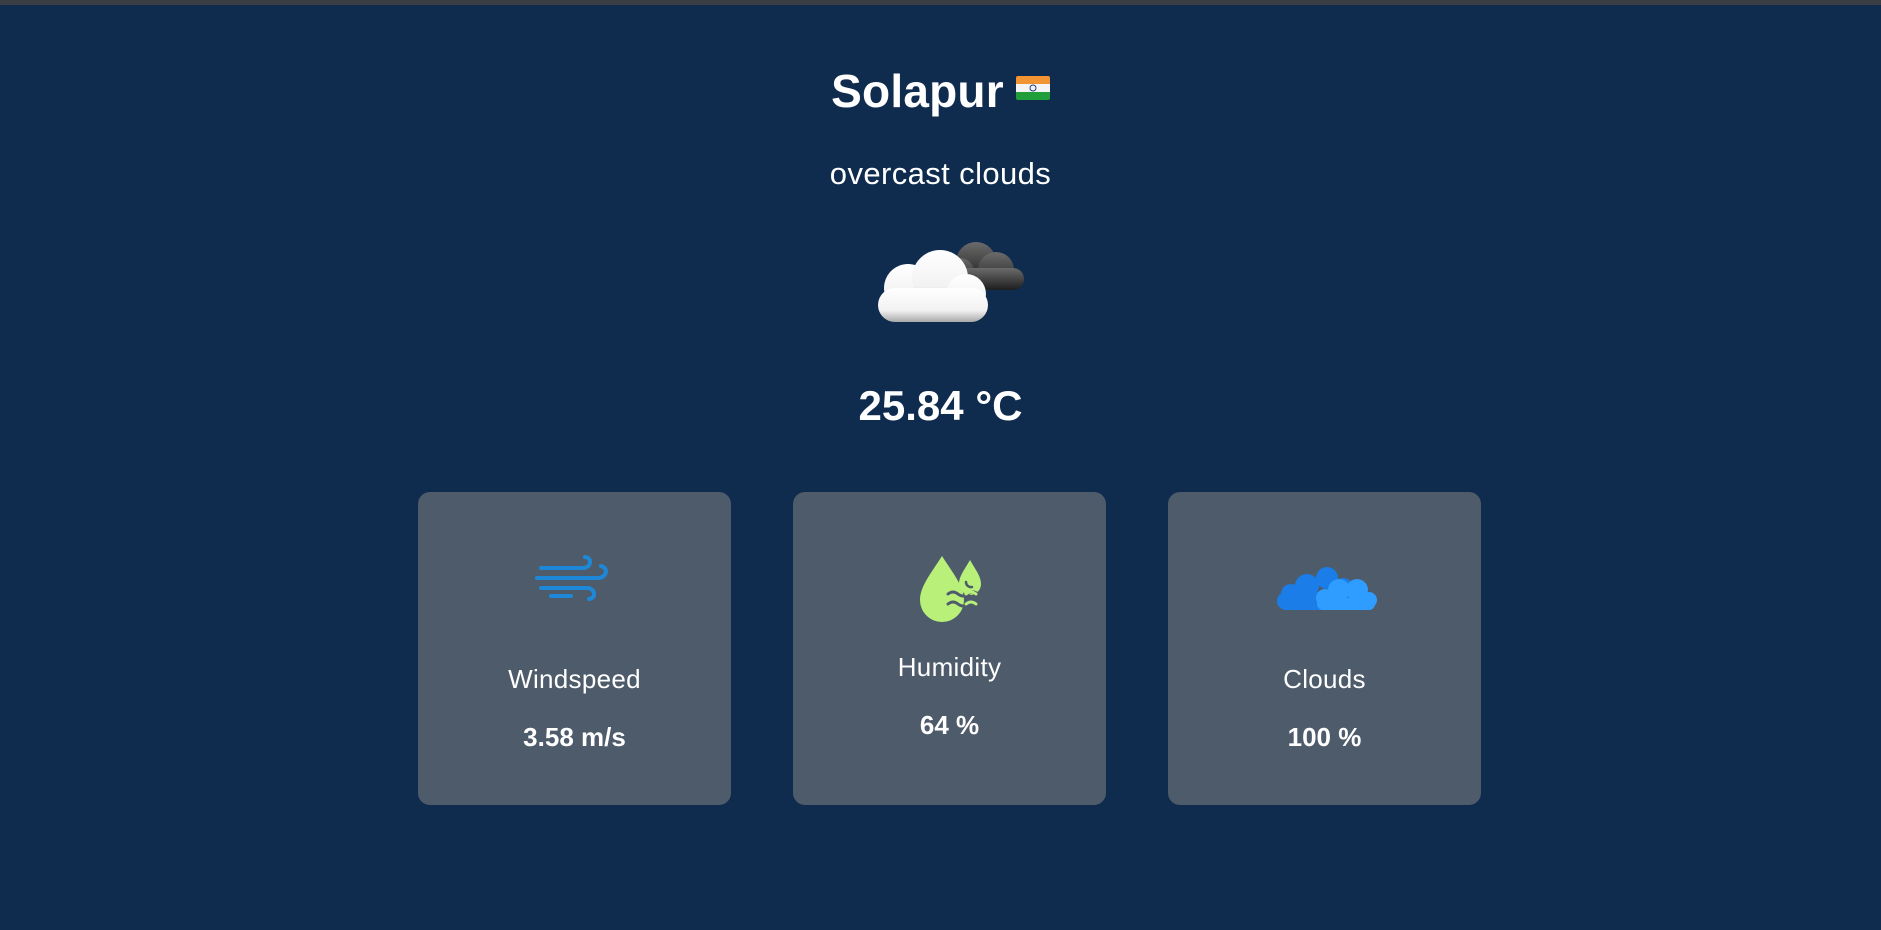 The height and width of the screenshot is (930, 1881). I want to click on clouds-label: Clouds, so click(1324, 679).